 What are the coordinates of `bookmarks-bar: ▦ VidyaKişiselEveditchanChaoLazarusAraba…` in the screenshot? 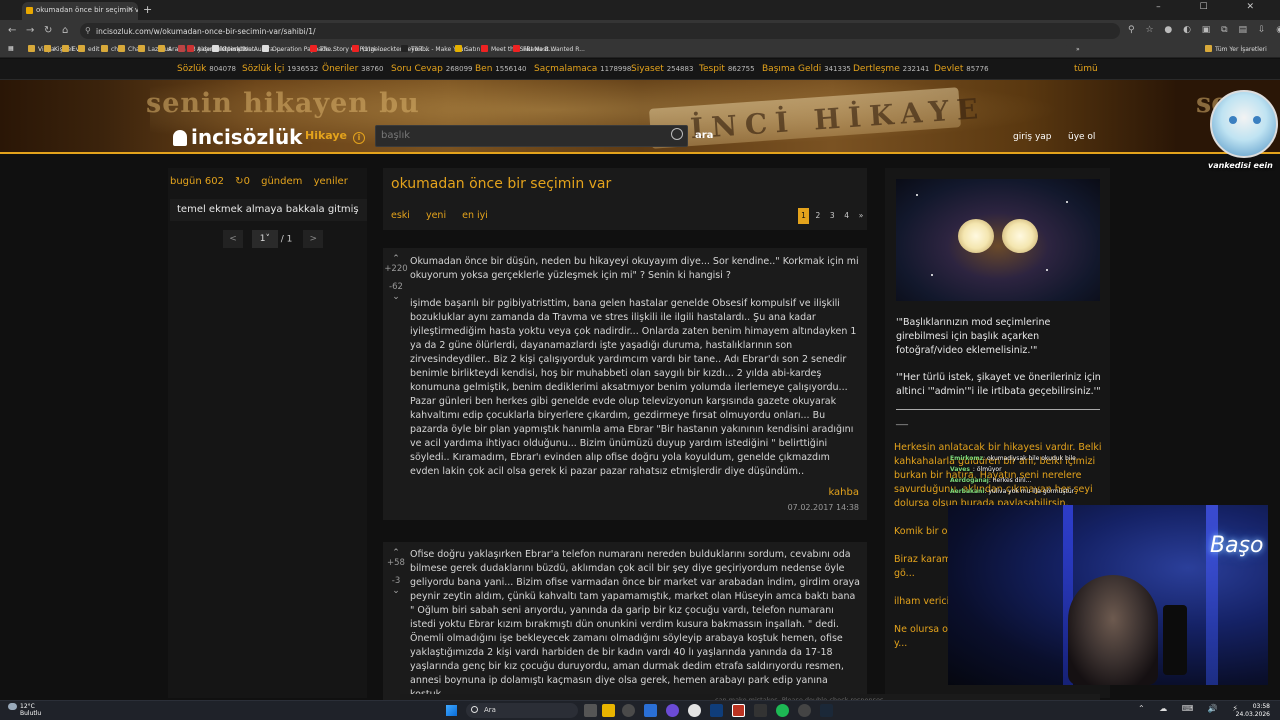 It's located at (640, 50).